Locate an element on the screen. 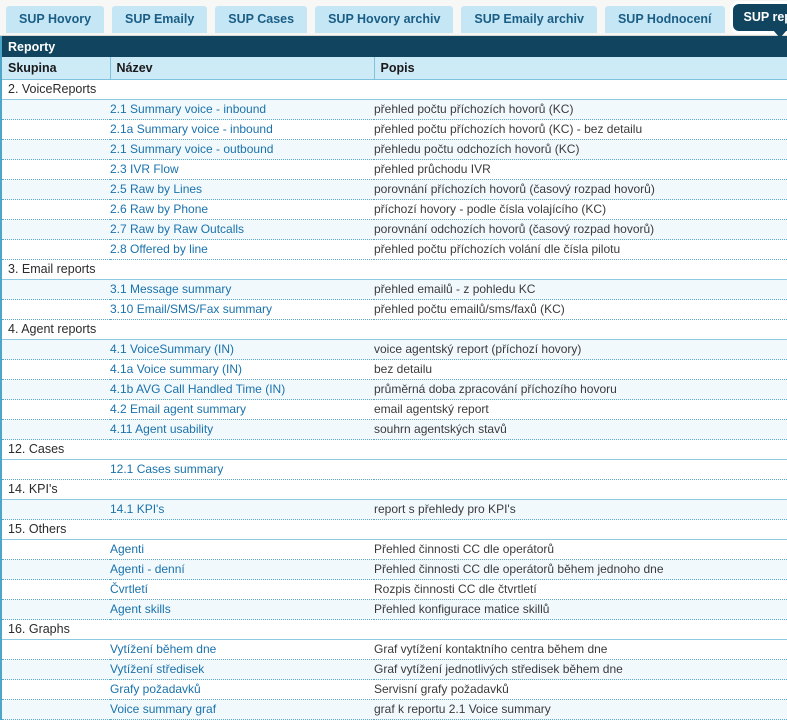  report-link: Agenti is located at coordinates (127, 549).